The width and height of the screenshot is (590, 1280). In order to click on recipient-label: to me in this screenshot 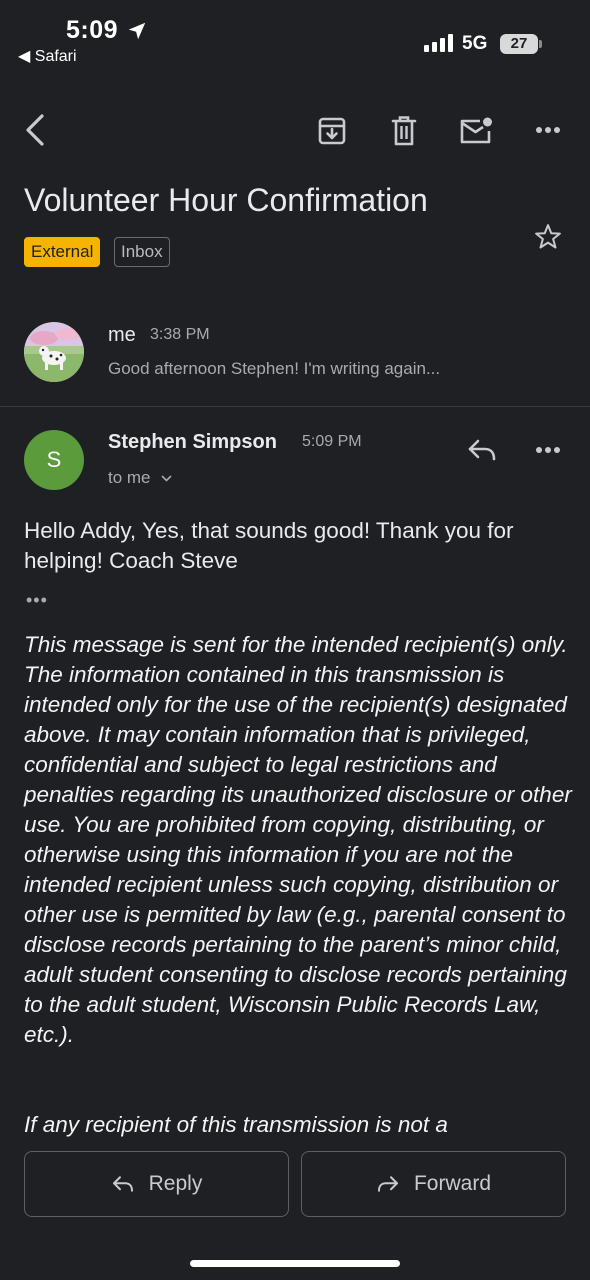, I will do `click(129, 477)`.